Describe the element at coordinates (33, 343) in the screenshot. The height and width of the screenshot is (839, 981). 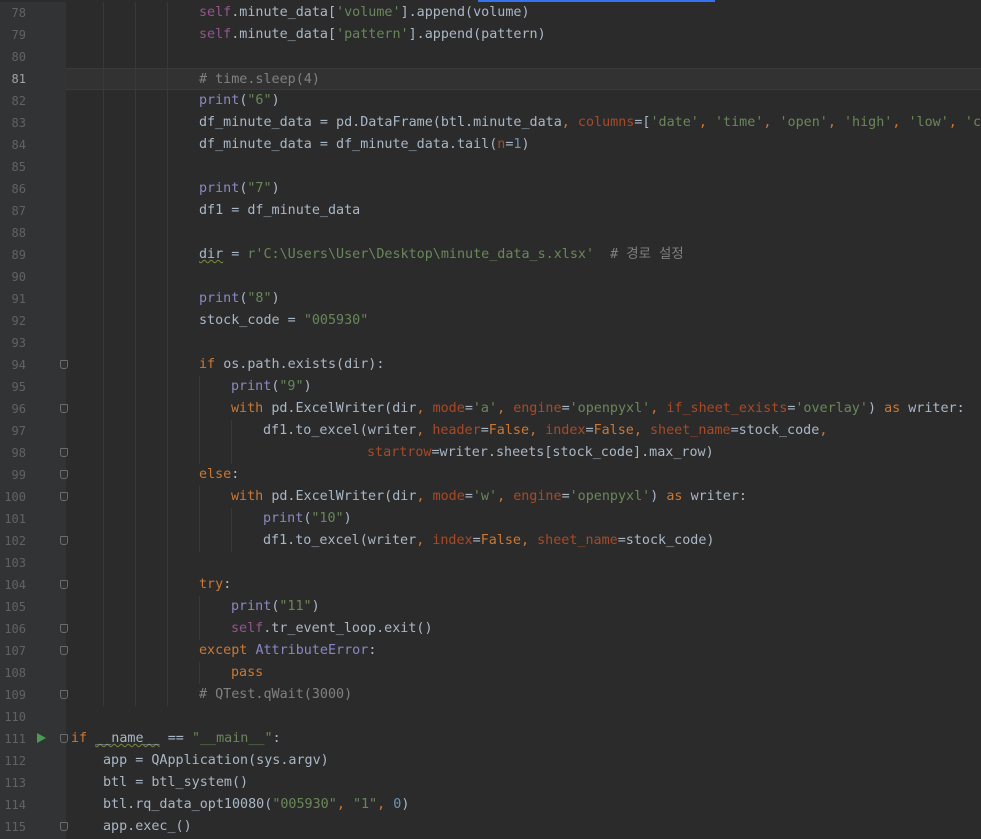
I see `gutter-row: 93` at that location.